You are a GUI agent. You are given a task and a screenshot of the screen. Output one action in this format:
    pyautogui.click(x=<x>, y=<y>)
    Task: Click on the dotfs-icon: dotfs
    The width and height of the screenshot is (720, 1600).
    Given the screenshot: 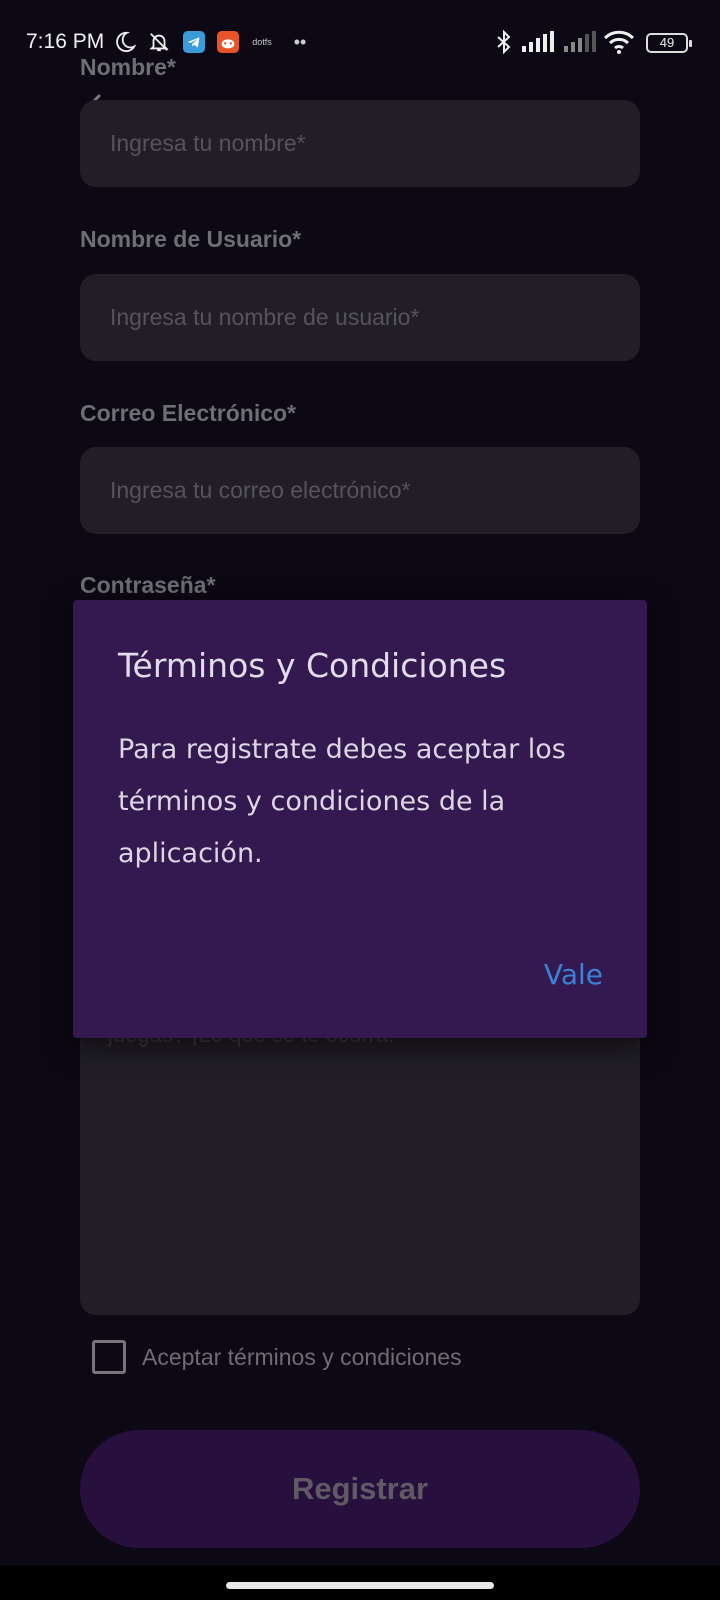 What is the action you would take?
    pyautogui.click(x=262, y=42)
    